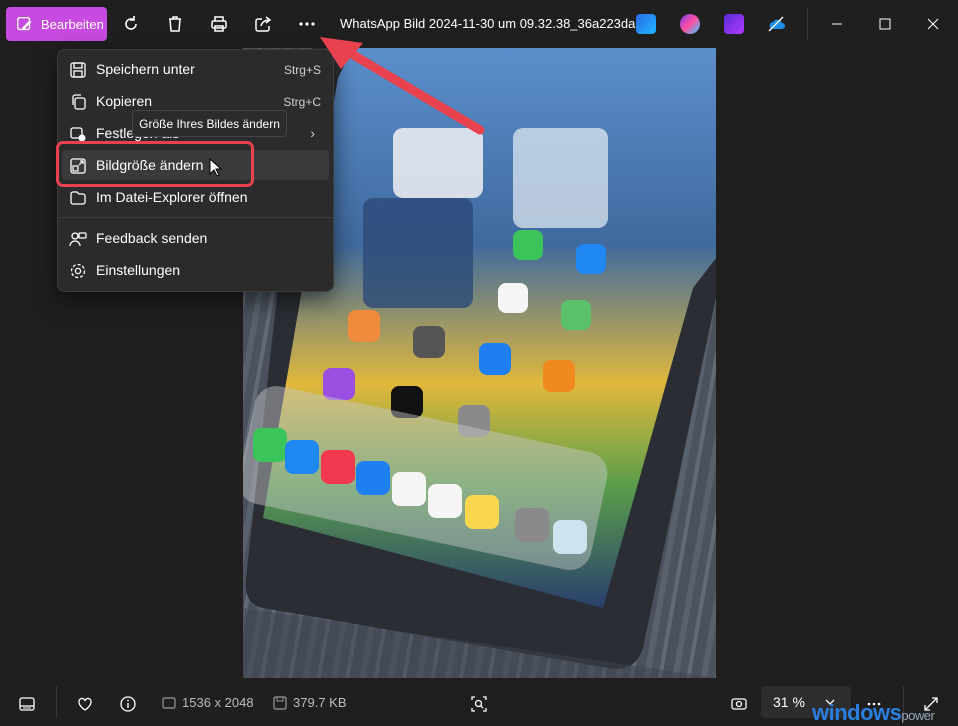 This screenshot has height=726, width=958. I want to click on menu-item-save-as: Speichern unter Strg+S, so click(195, 69).